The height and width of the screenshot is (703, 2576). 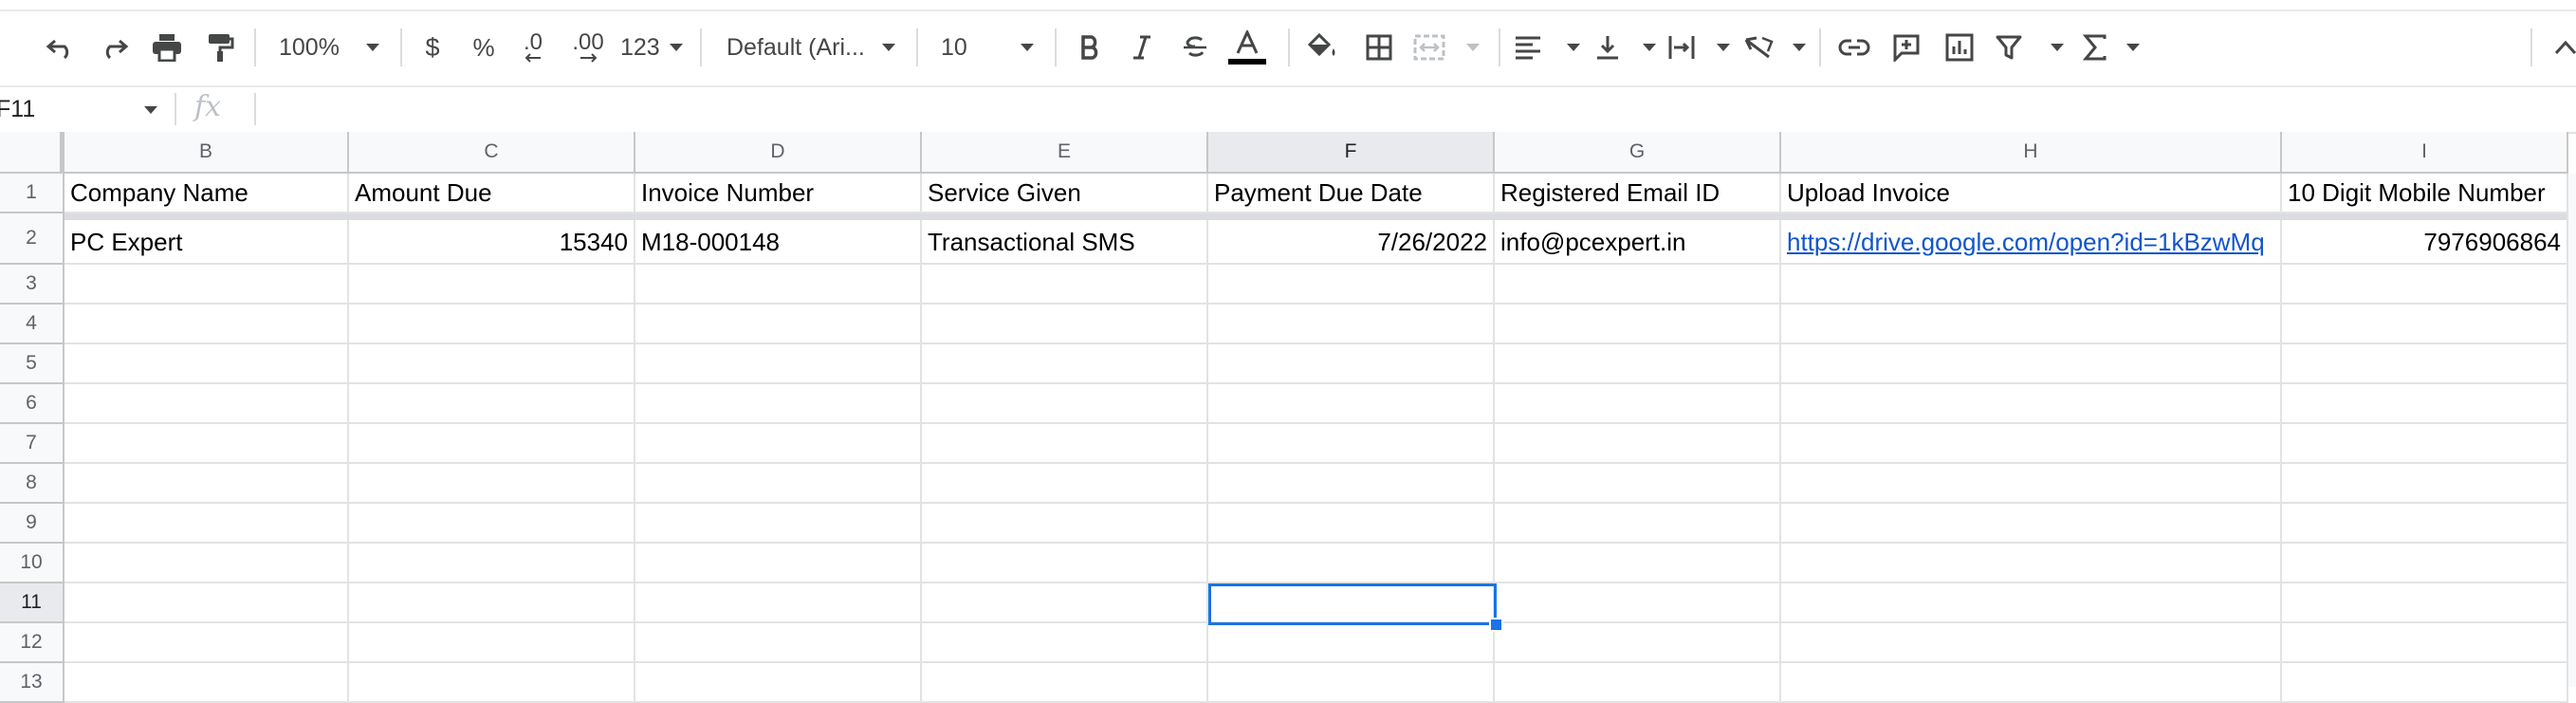 What do you see at coordinates (1351, 239) in the screenshot?
I see `data-cell: 7/26/2022` at bounding box center [1351, 239].